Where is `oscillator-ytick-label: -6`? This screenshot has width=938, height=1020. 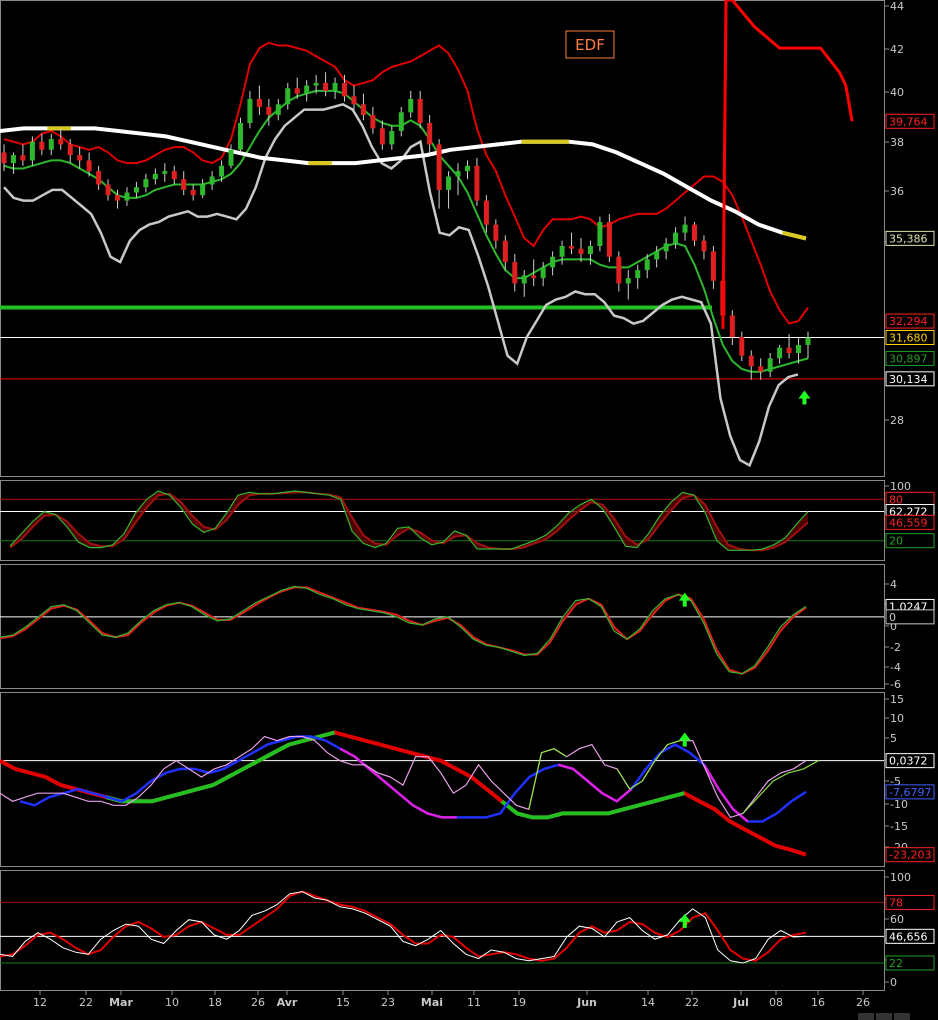
oscillator-ytick-label: -6 is located at coordinates (895, 684).